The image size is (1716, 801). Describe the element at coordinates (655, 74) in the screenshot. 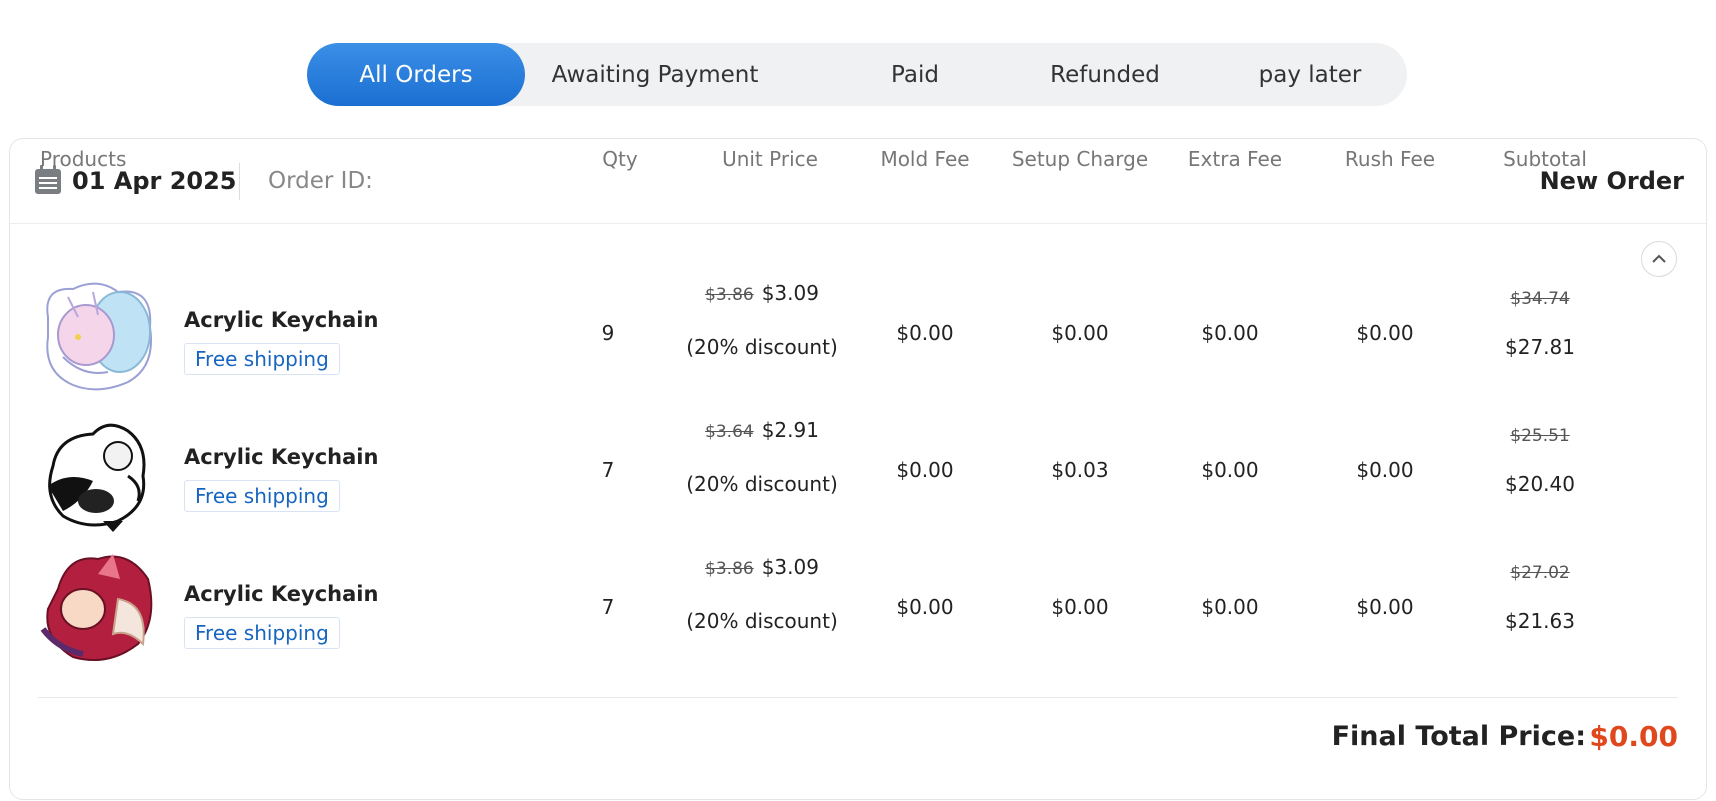

I see `tab-awaiting-payment: Awaiting Payment` at that location.